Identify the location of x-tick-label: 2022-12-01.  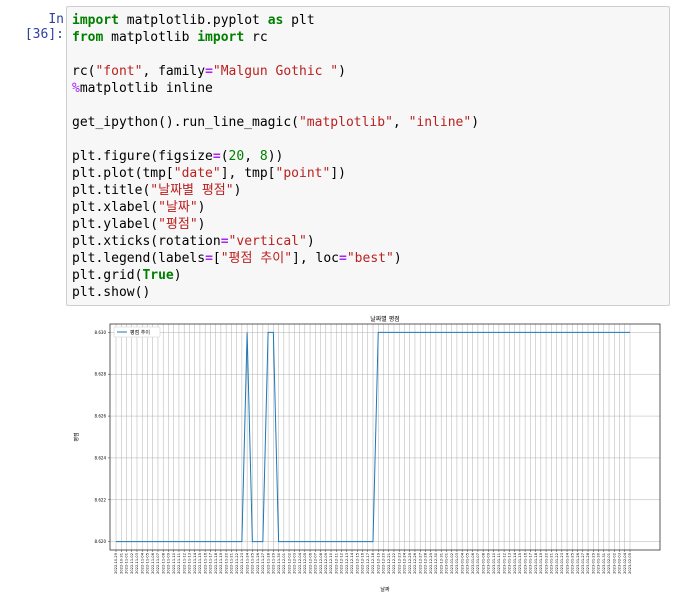
(284, 563).